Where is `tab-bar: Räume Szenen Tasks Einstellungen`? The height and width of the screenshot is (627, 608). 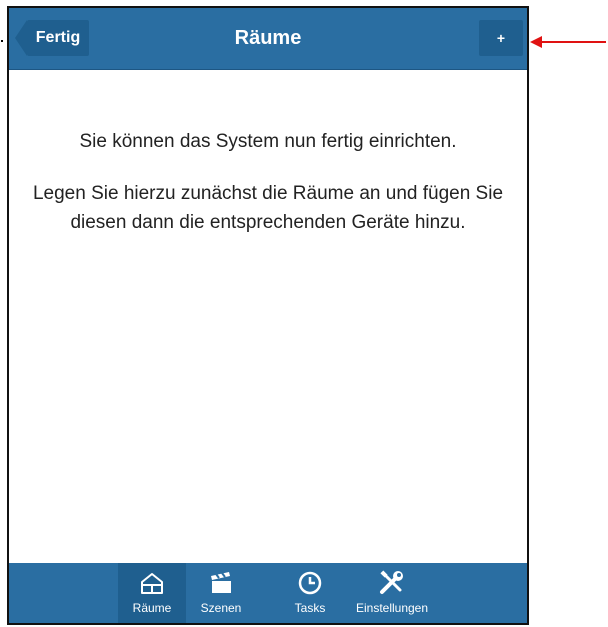 tab-bar: Räume Szenen Tasks Einstellungen is located at coordinates (268, 593).